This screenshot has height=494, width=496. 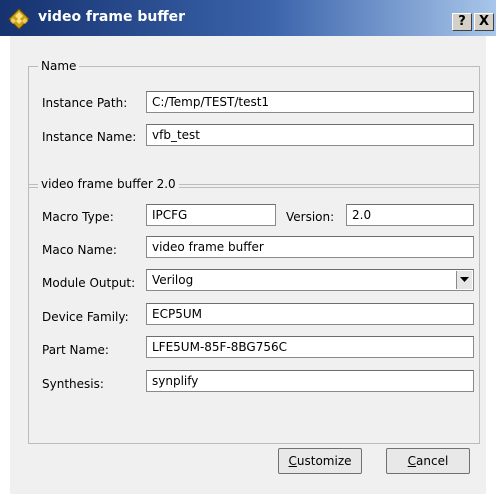 I want to click on synthesis-field: synplify, so click(x=310, y=381).